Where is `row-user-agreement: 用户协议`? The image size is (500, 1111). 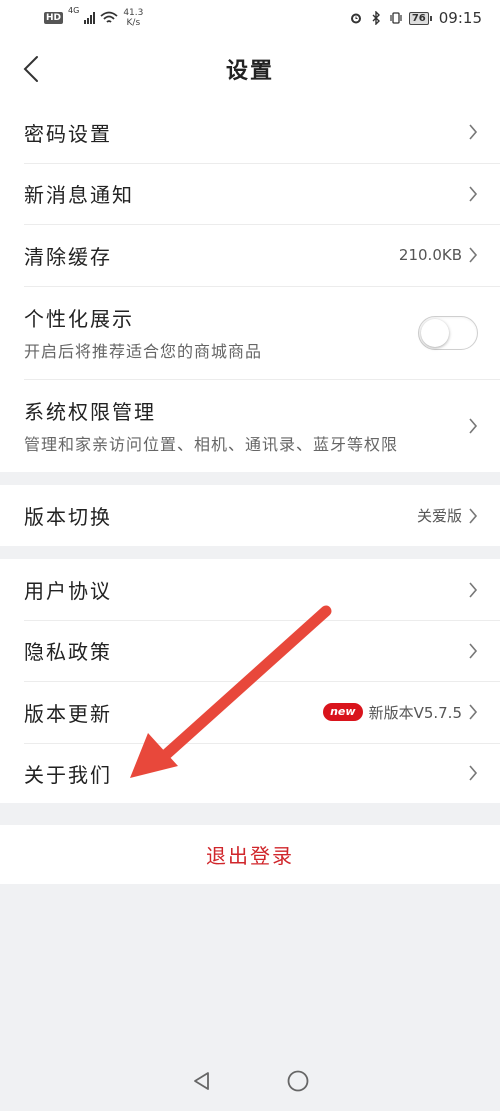
row-user-agreement: 用户协议 is located at coordinates (250, 589).